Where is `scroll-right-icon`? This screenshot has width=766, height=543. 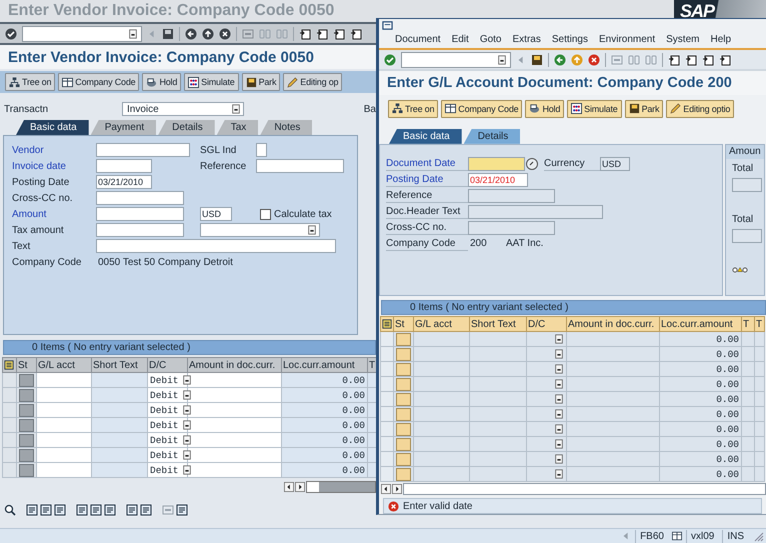
scroll-right-icon is located at coordinates (300, 487).